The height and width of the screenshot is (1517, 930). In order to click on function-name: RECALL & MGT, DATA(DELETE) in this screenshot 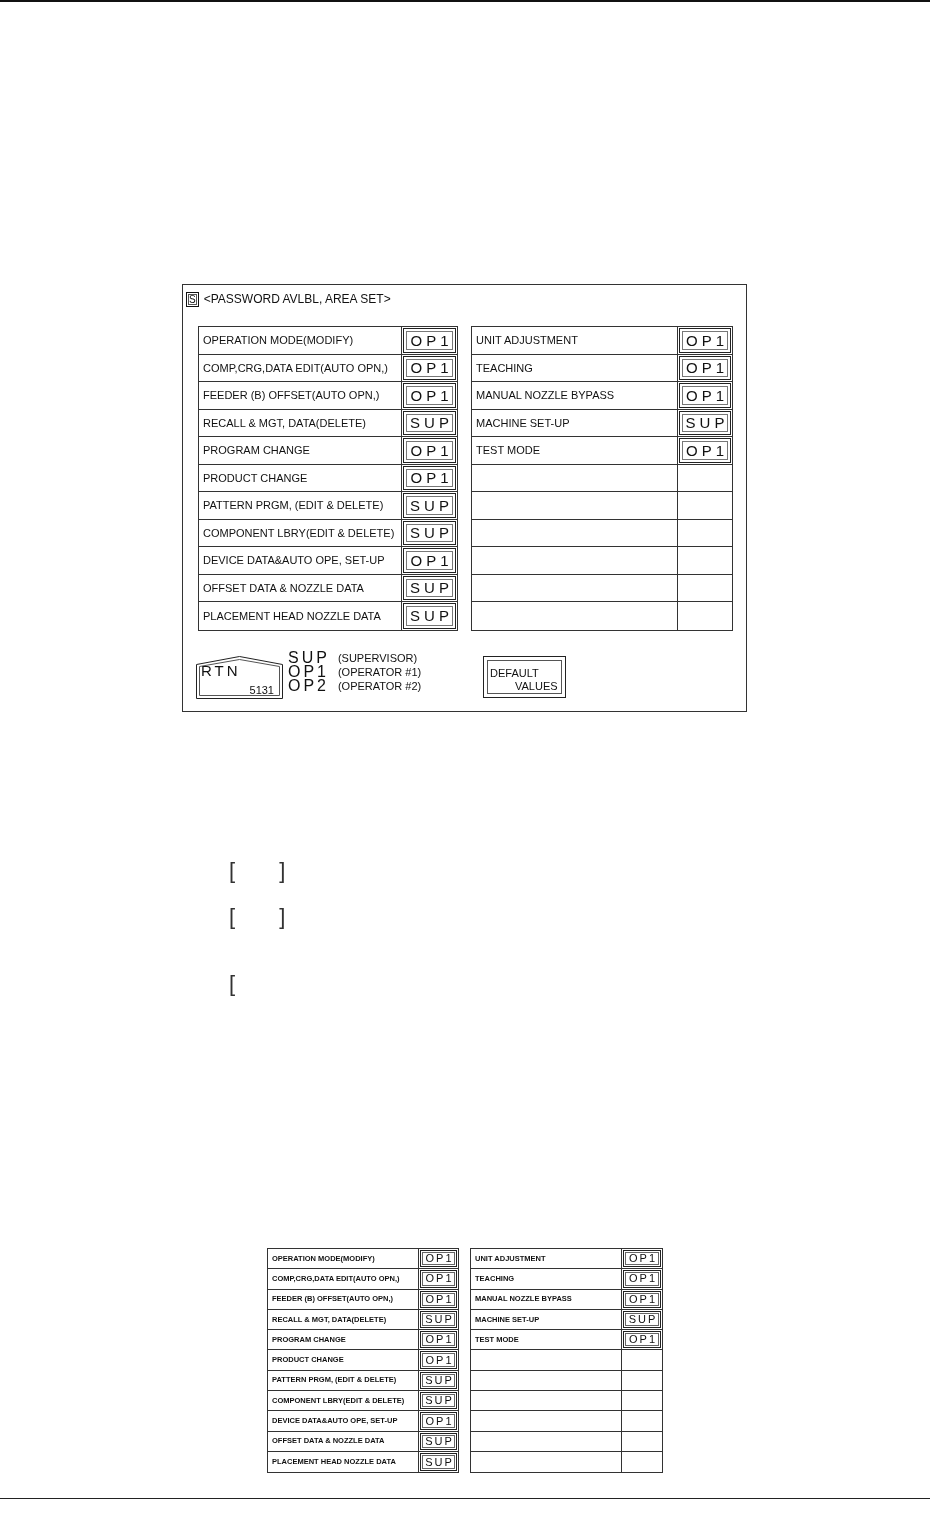, I will do `click(284, 423)`.